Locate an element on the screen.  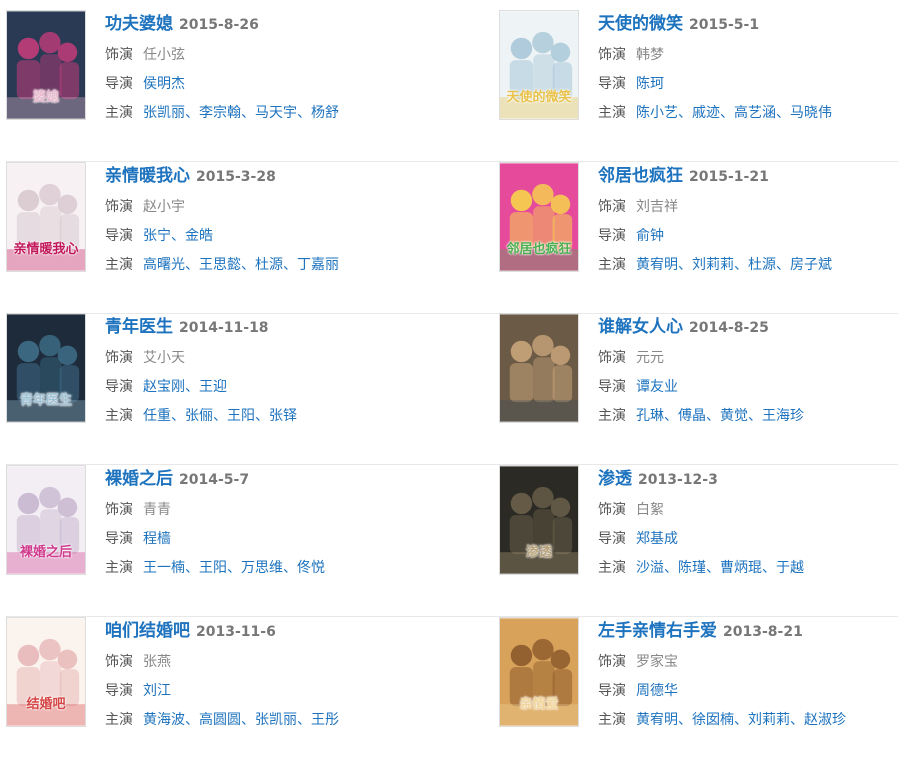
director-link: 谭友业 is located at coordinates (657, 387).